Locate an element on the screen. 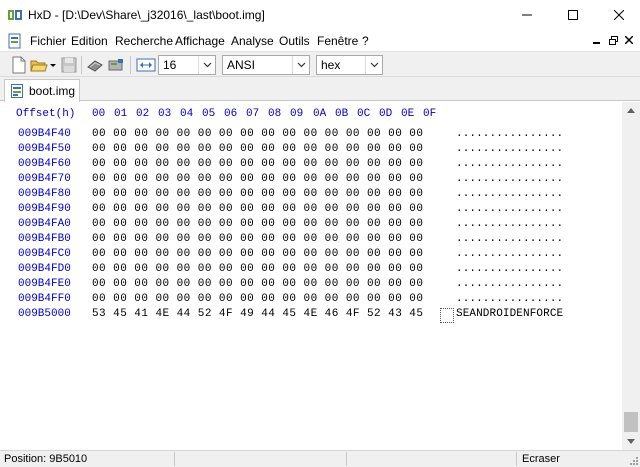  row-offset: 009B4F70 is located at coordinates (44, 179).